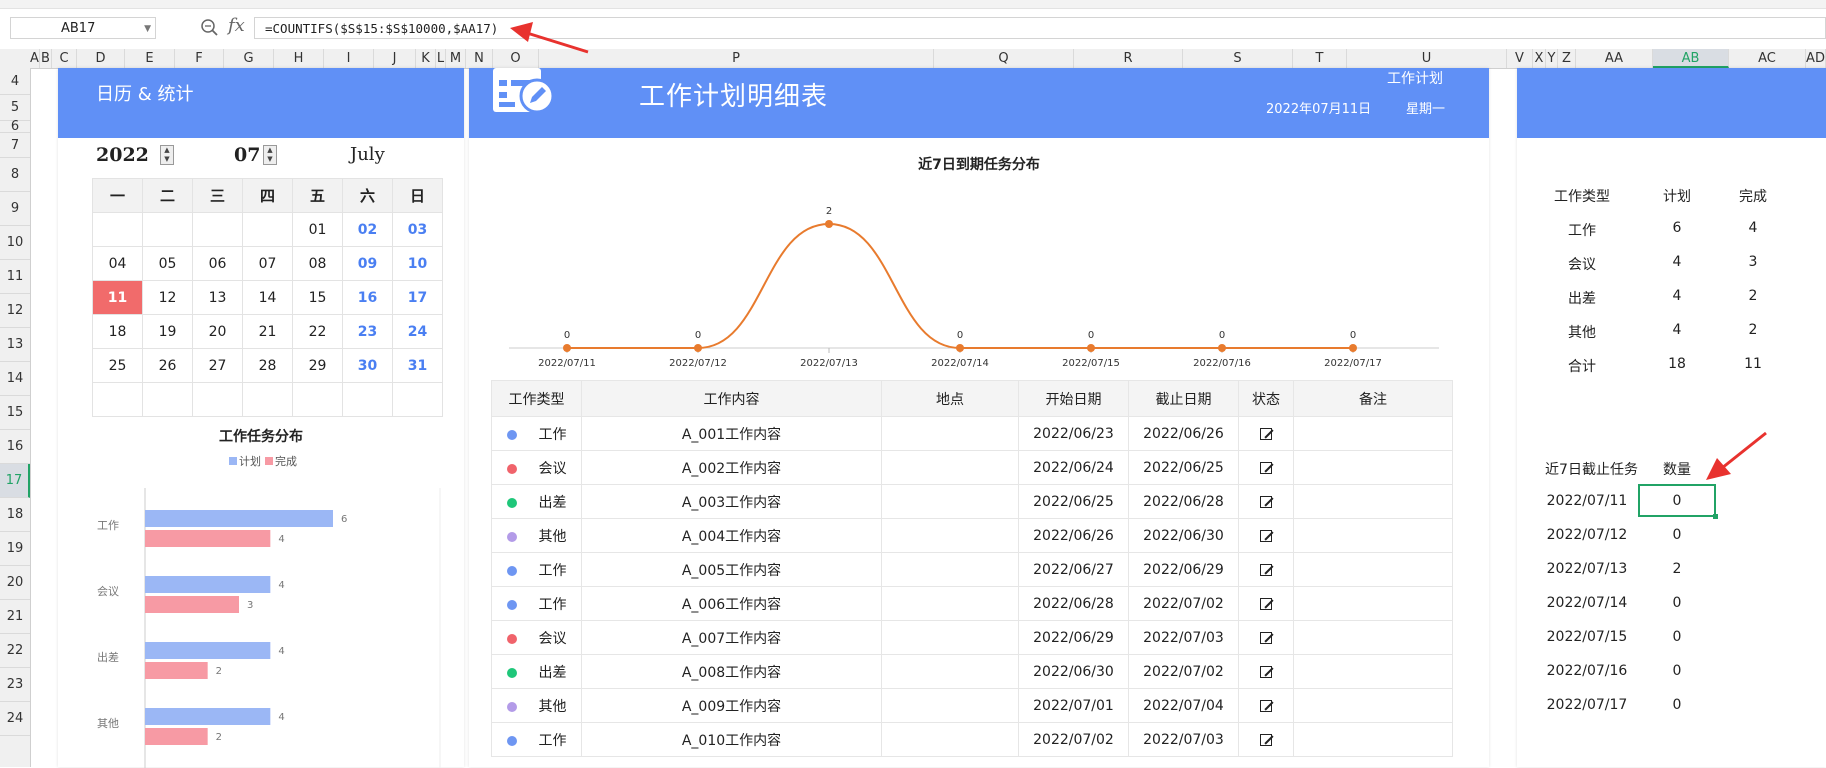 The width and height of the screenshot is (1826, 768). What do you see at coordinates (15, 311) in the screenshot?
I see `row-header: 12` at bounding box center [15, 311].